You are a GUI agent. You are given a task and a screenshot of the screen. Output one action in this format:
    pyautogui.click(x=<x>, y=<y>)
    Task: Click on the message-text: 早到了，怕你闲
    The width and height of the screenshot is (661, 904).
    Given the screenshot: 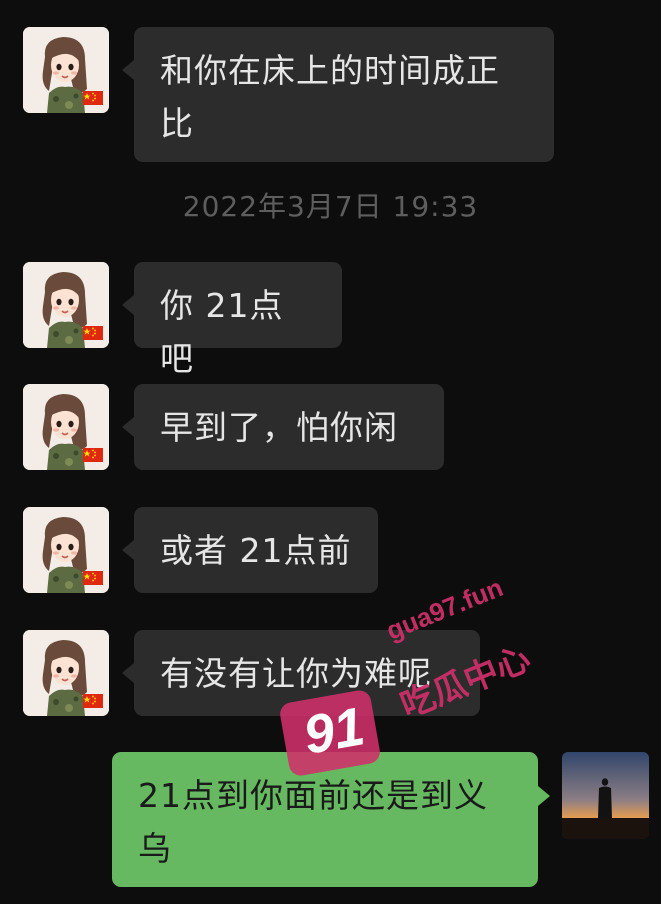 What is the action you would take?
    pyautogui.click(x=279, y=427)
    